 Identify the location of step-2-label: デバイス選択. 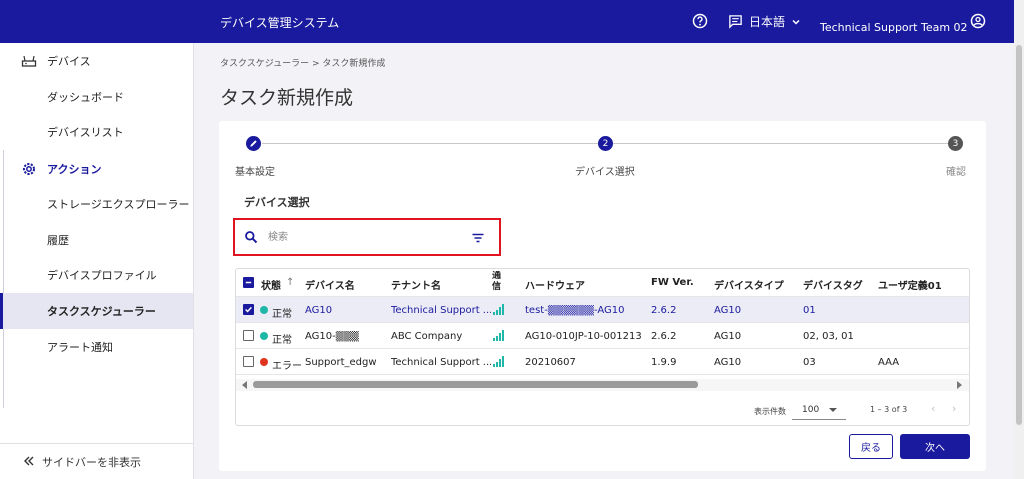
(605, 172).